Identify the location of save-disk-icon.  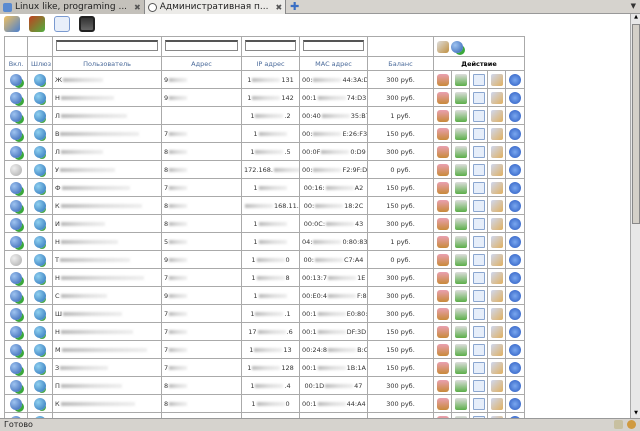
(87, 24).